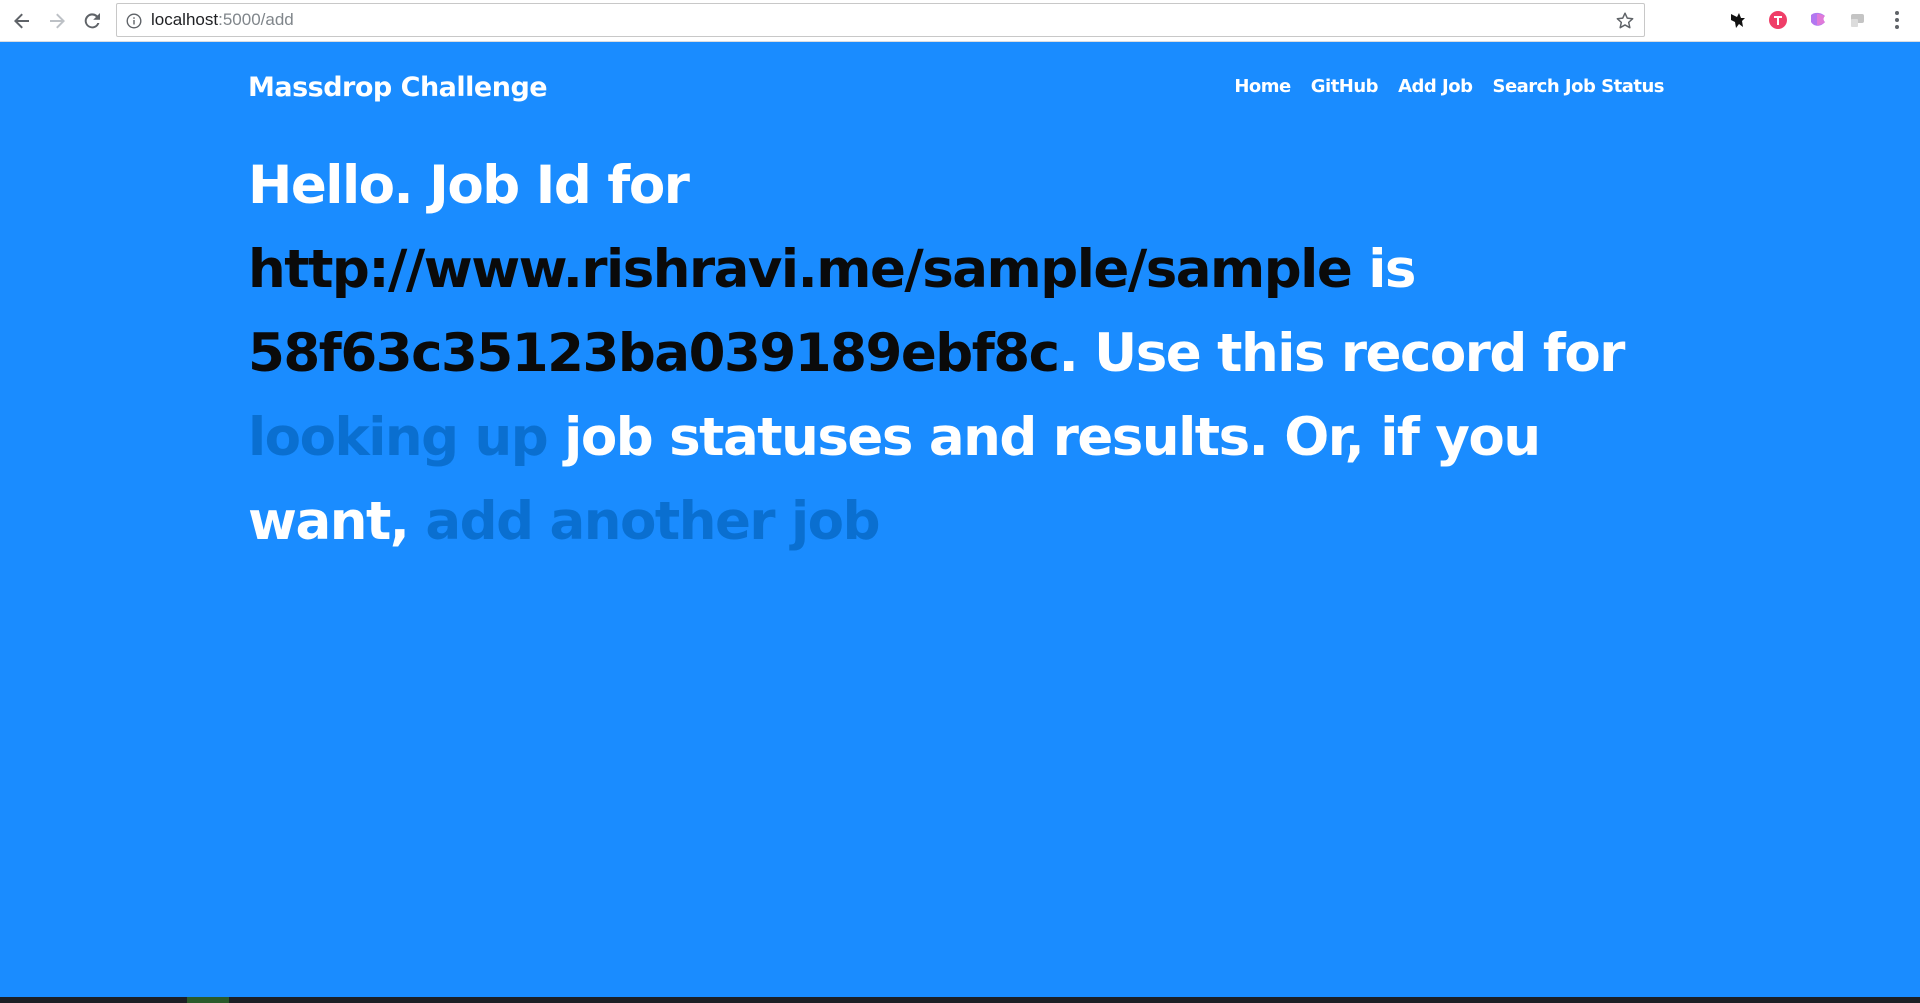 The width and height of the screenshot is (1920, 1003). I want to click on browser-toolbar: localhost:5000/add, so click(960, 21).